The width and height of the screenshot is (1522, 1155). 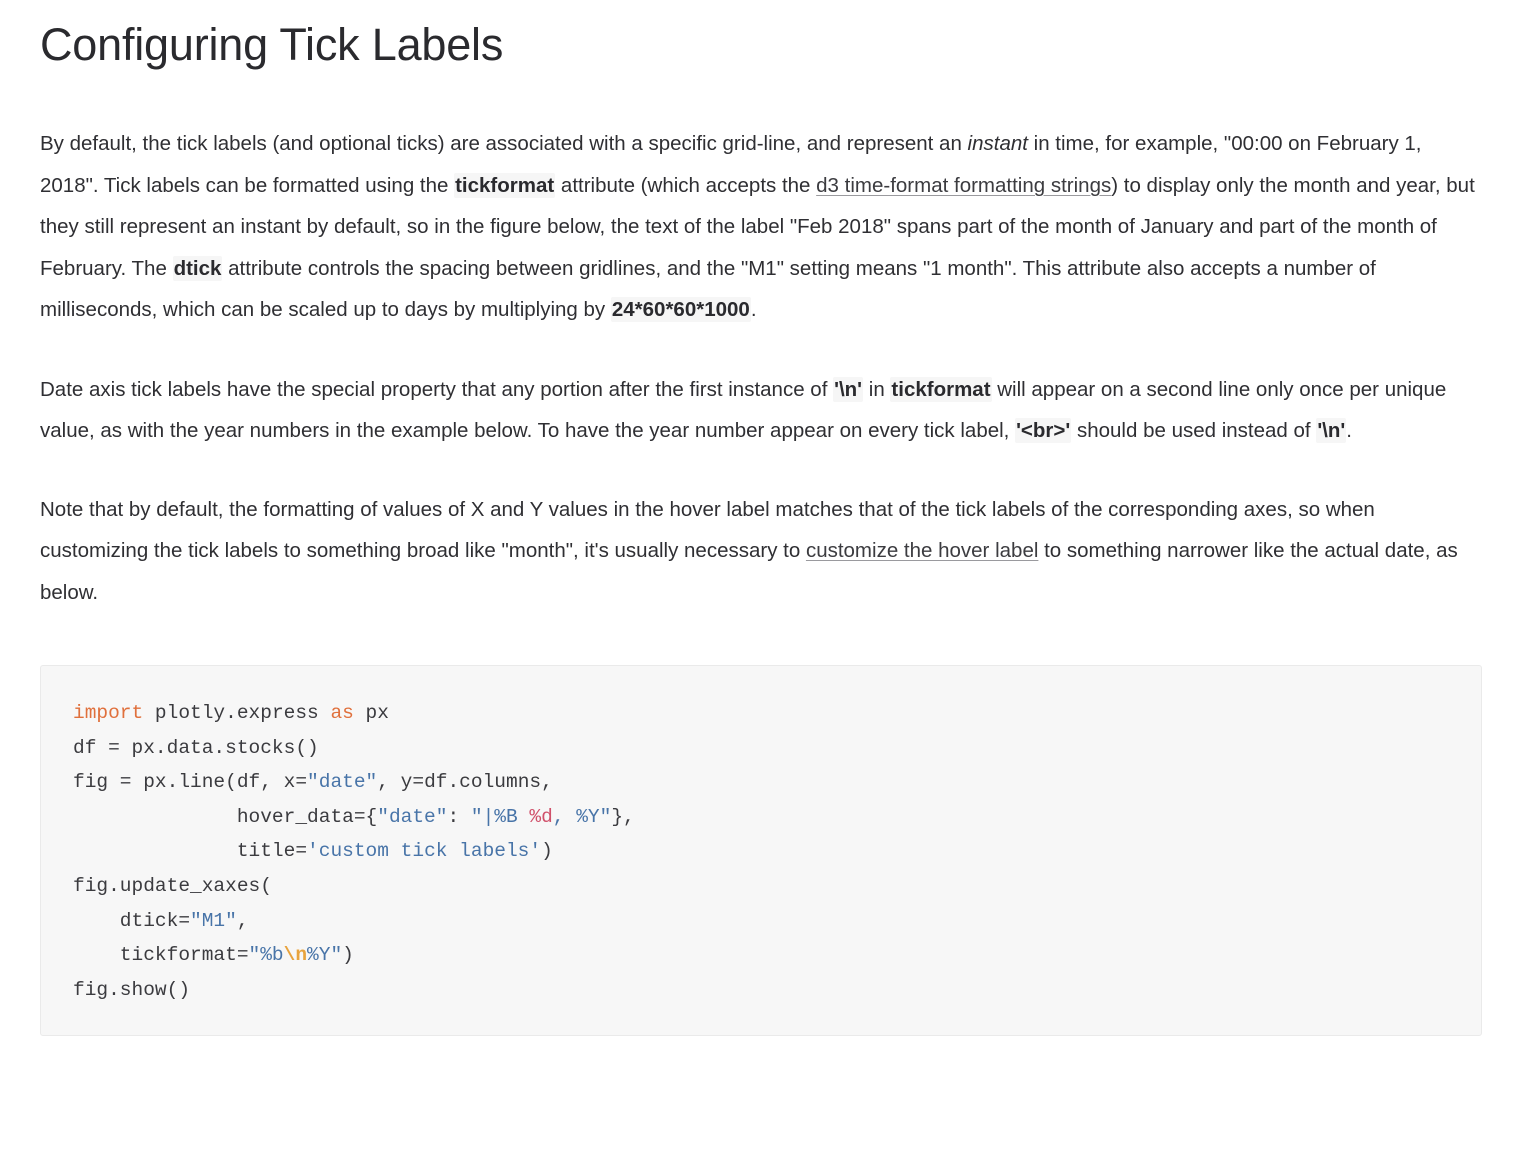 I want to click on inline-code-milliseconds-expression: 24*60*60*1000, so click(x=680, y=310).